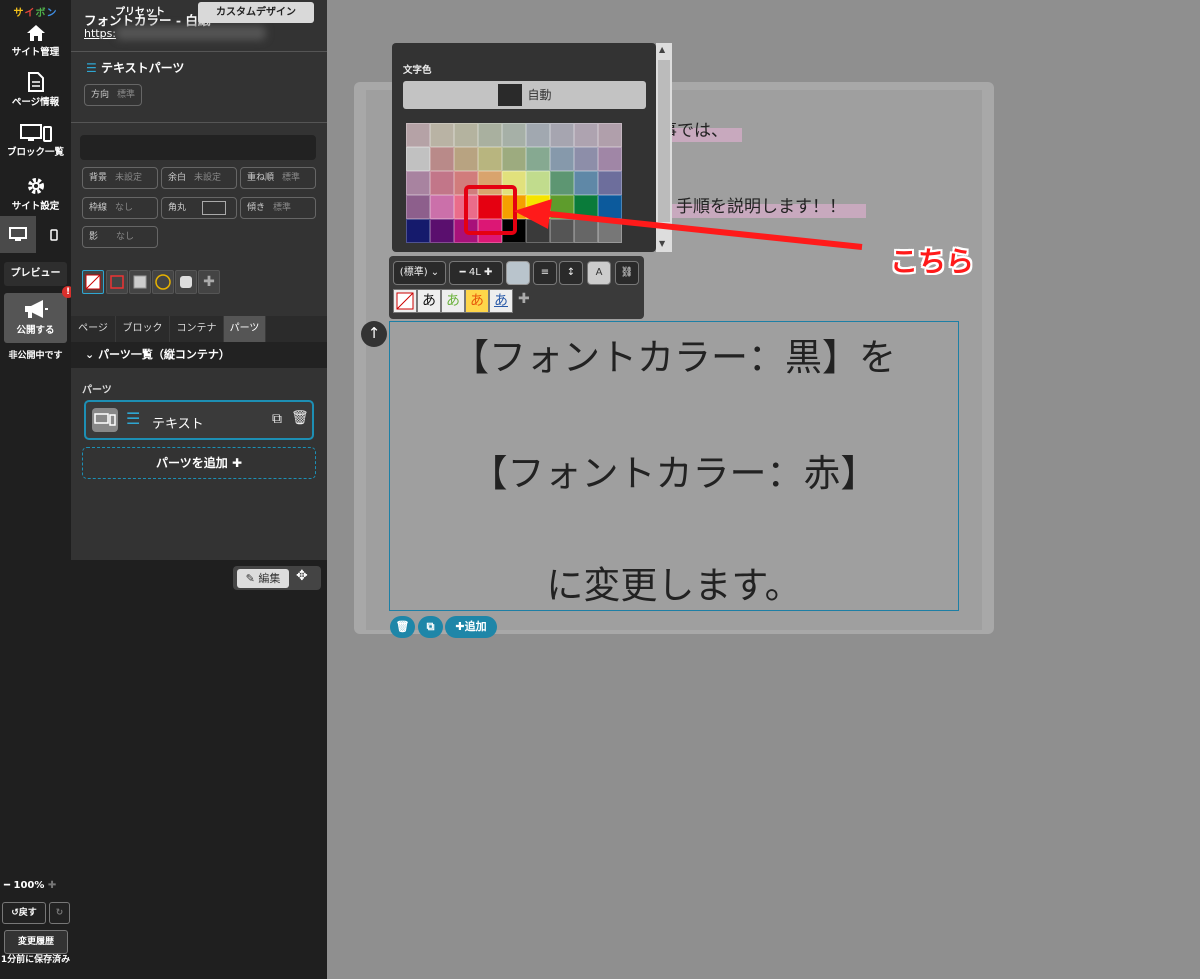 This screenshot has width=1200, height=979. I want to click on zoom-in-icon: ✚, so click(52, 885).